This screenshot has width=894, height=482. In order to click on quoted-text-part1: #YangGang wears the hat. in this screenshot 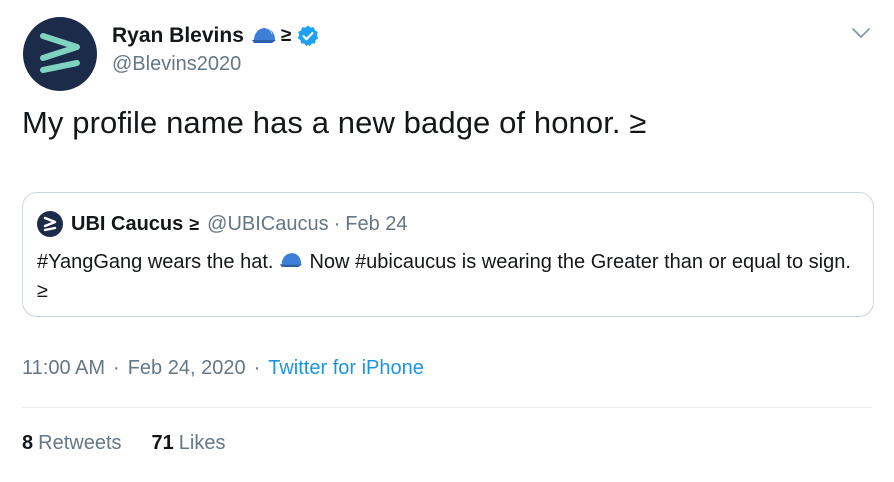, I will do `click(155, 262)`.